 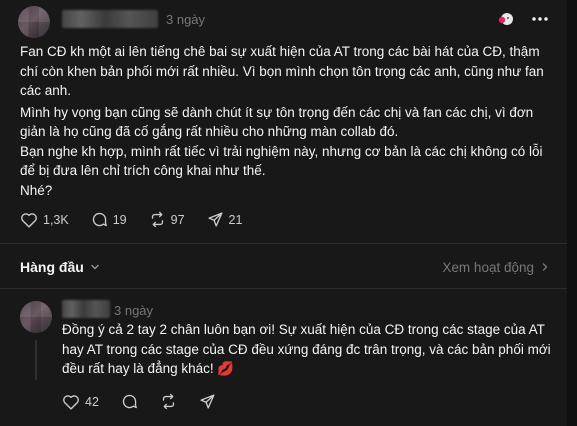 I want to click on like-count: 1,3K, so click(x=56, y=219).